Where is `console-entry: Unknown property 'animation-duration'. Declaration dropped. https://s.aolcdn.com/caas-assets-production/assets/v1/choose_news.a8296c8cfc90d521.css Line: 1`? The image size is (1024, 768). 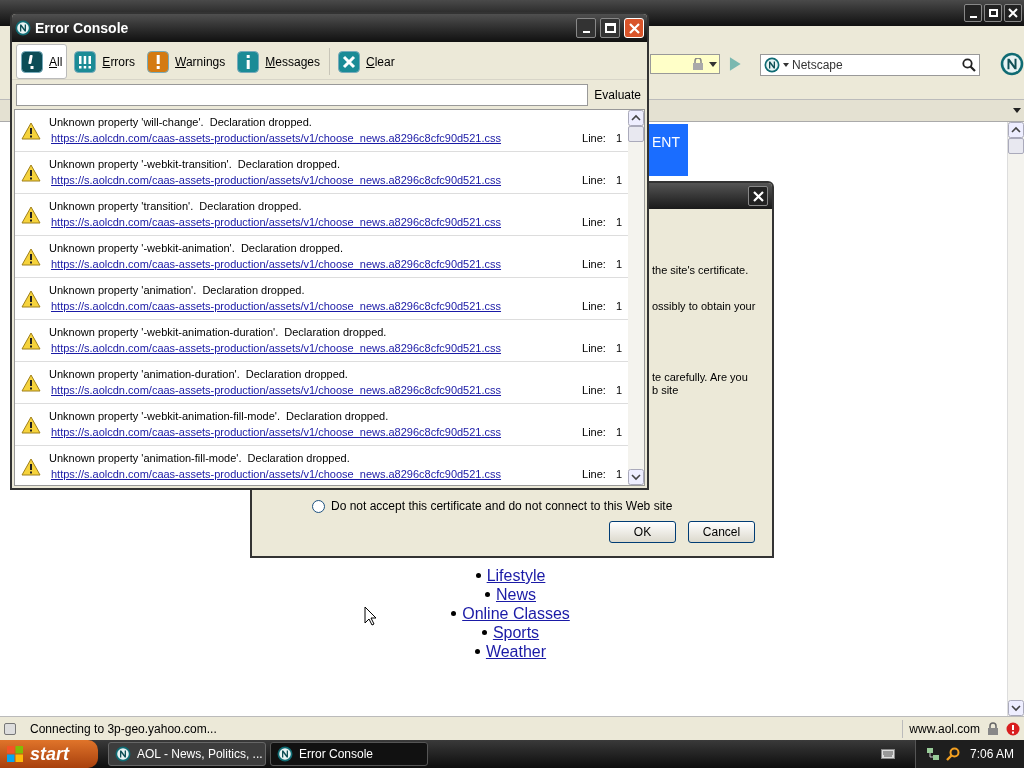
console-entry: Unknown property 'animation-duration'. Declaration dropped. https://s.aolcdn.com/caas-assets-production/assets/v1/choose_news.a8296c8cfc90d521.css Line: 1 is located at coordinates (321, 383).